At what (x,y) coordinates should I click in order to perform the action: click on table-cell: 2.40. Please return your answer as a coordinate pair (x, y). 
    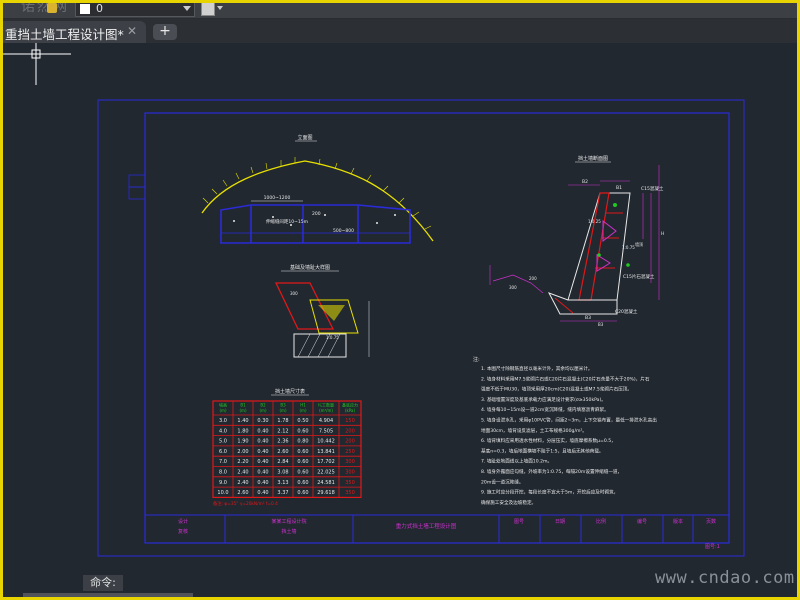
    Looking at the image, I should click on (242, 483).